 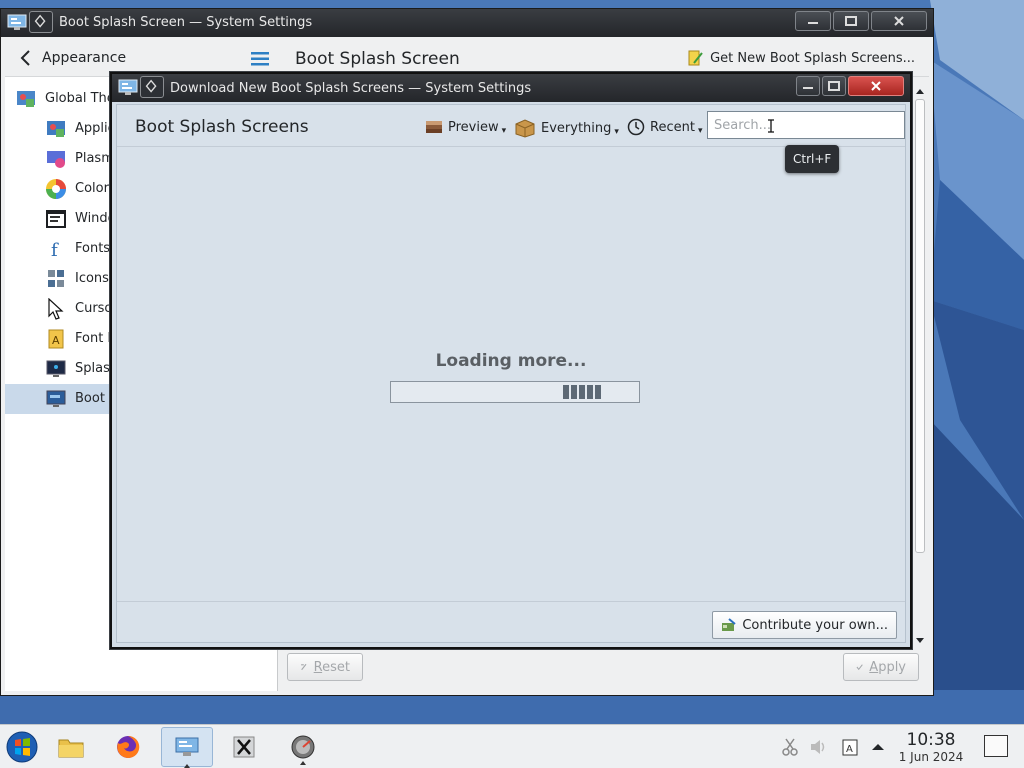 I want to click on show-desktop-button, so click(x=996, y=746).